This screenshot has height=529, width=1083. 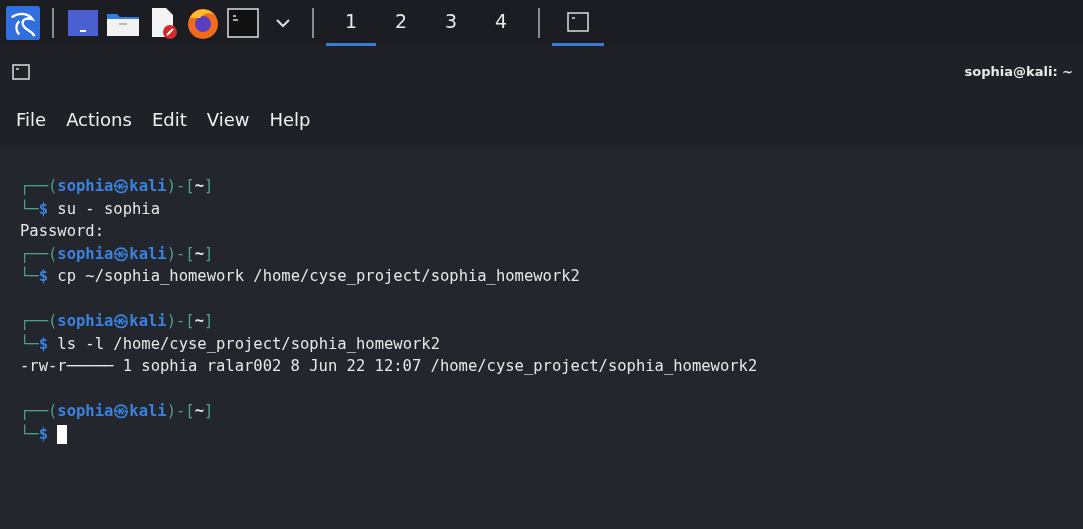 I want to click on output-text: Password:, so click(x=62, y=231).